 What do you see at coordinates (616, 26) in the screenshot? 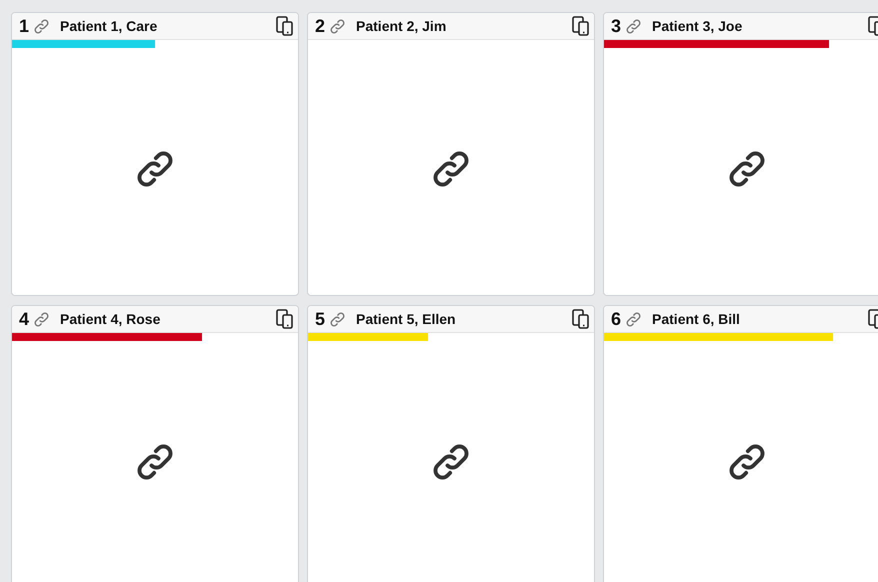
I see `patient-number: 3` at bounding box center [616, 26].